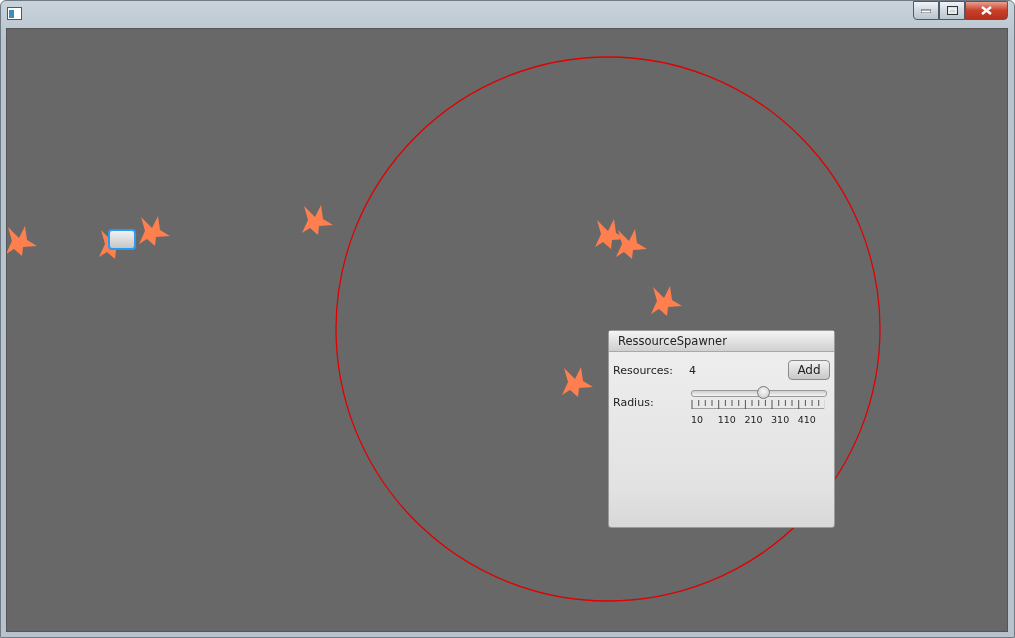  What do you see at coordinates (643, 370) in the screenshot?
I see `resources-label: Resources:` at bounding box center [643, 370].